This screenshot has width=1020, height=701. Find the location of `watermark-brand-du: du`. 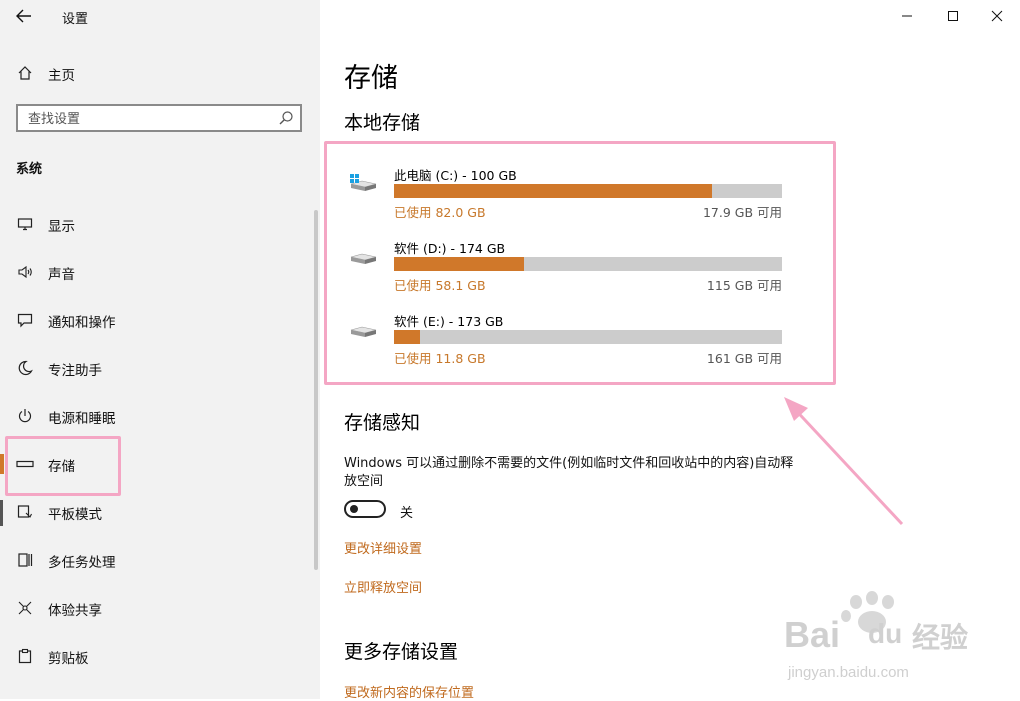

watermark-brand-du: du is located at coordinates (885, 633).